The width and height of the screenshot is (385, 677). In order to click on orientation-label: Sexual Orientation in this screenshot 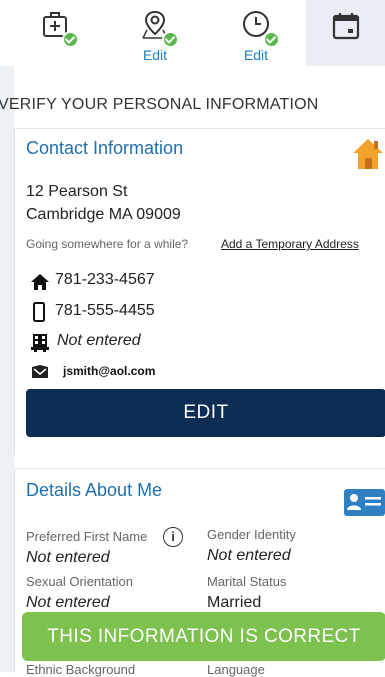, I will do `click(79, 581)`.